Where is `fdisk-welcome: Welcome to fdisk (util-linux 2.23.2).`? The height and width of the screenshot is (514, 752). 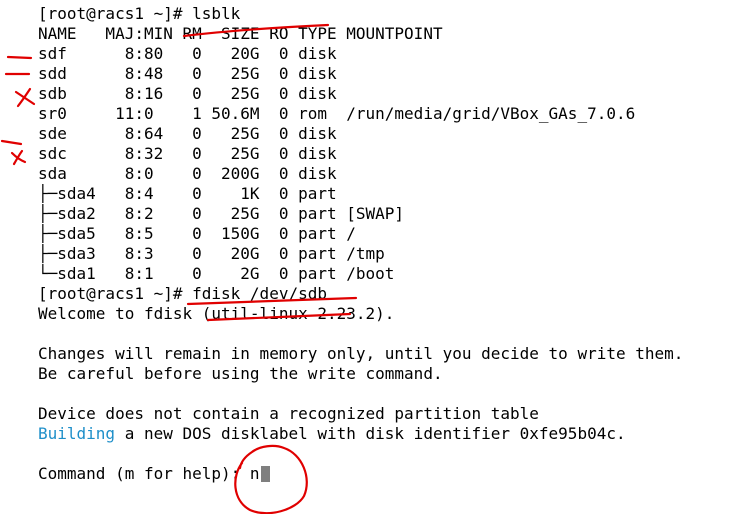
fdisk-welcome: Welcome to fdisk (util-linux 2.23.2). is located at coordinates (216, 313).